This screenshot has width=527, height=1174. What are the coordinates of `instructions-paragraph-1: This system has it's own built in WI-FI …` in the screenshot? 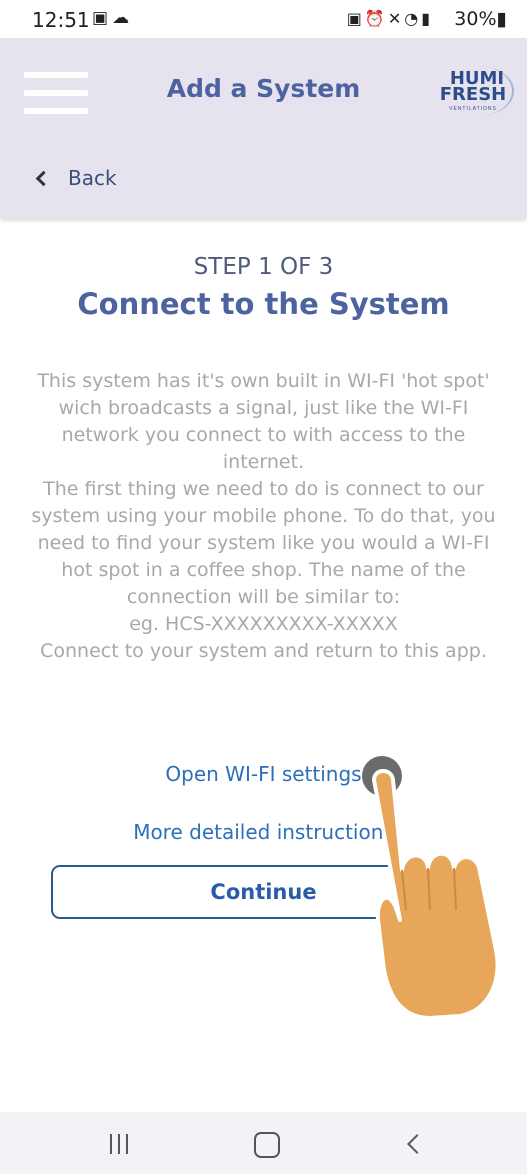 It's located at (263, 421).